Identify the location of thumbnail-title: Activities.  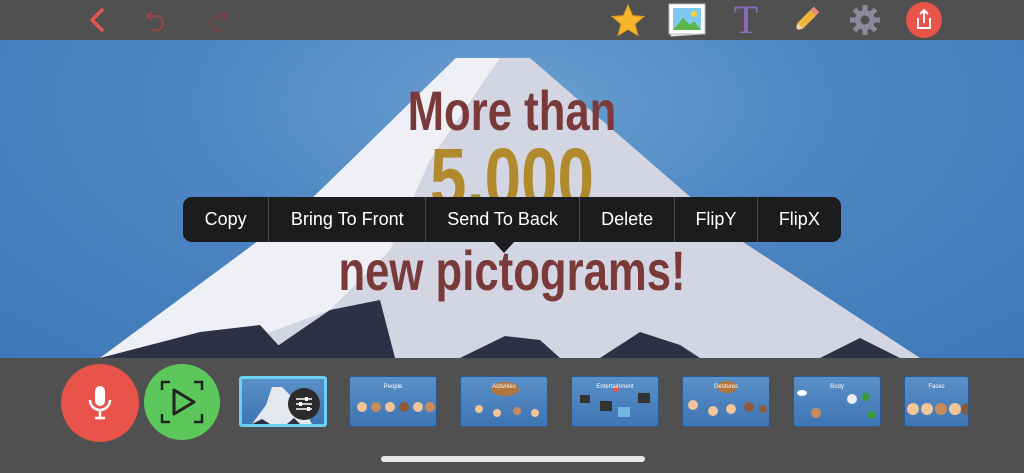
(504, 387).